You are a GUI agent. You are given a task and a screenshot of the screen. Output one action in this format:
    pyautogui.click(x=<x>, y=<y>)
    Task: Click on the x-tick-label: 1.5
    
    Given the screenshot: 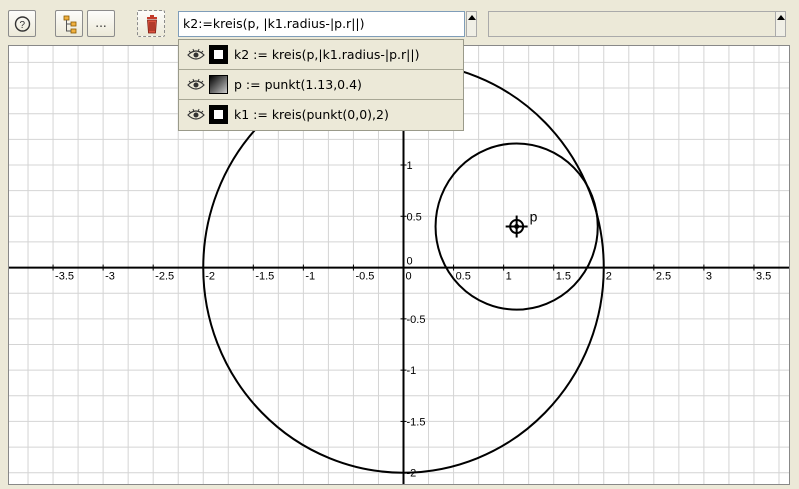 What is the action you would take?
    pyautogui.click(x=563, y=277)
    